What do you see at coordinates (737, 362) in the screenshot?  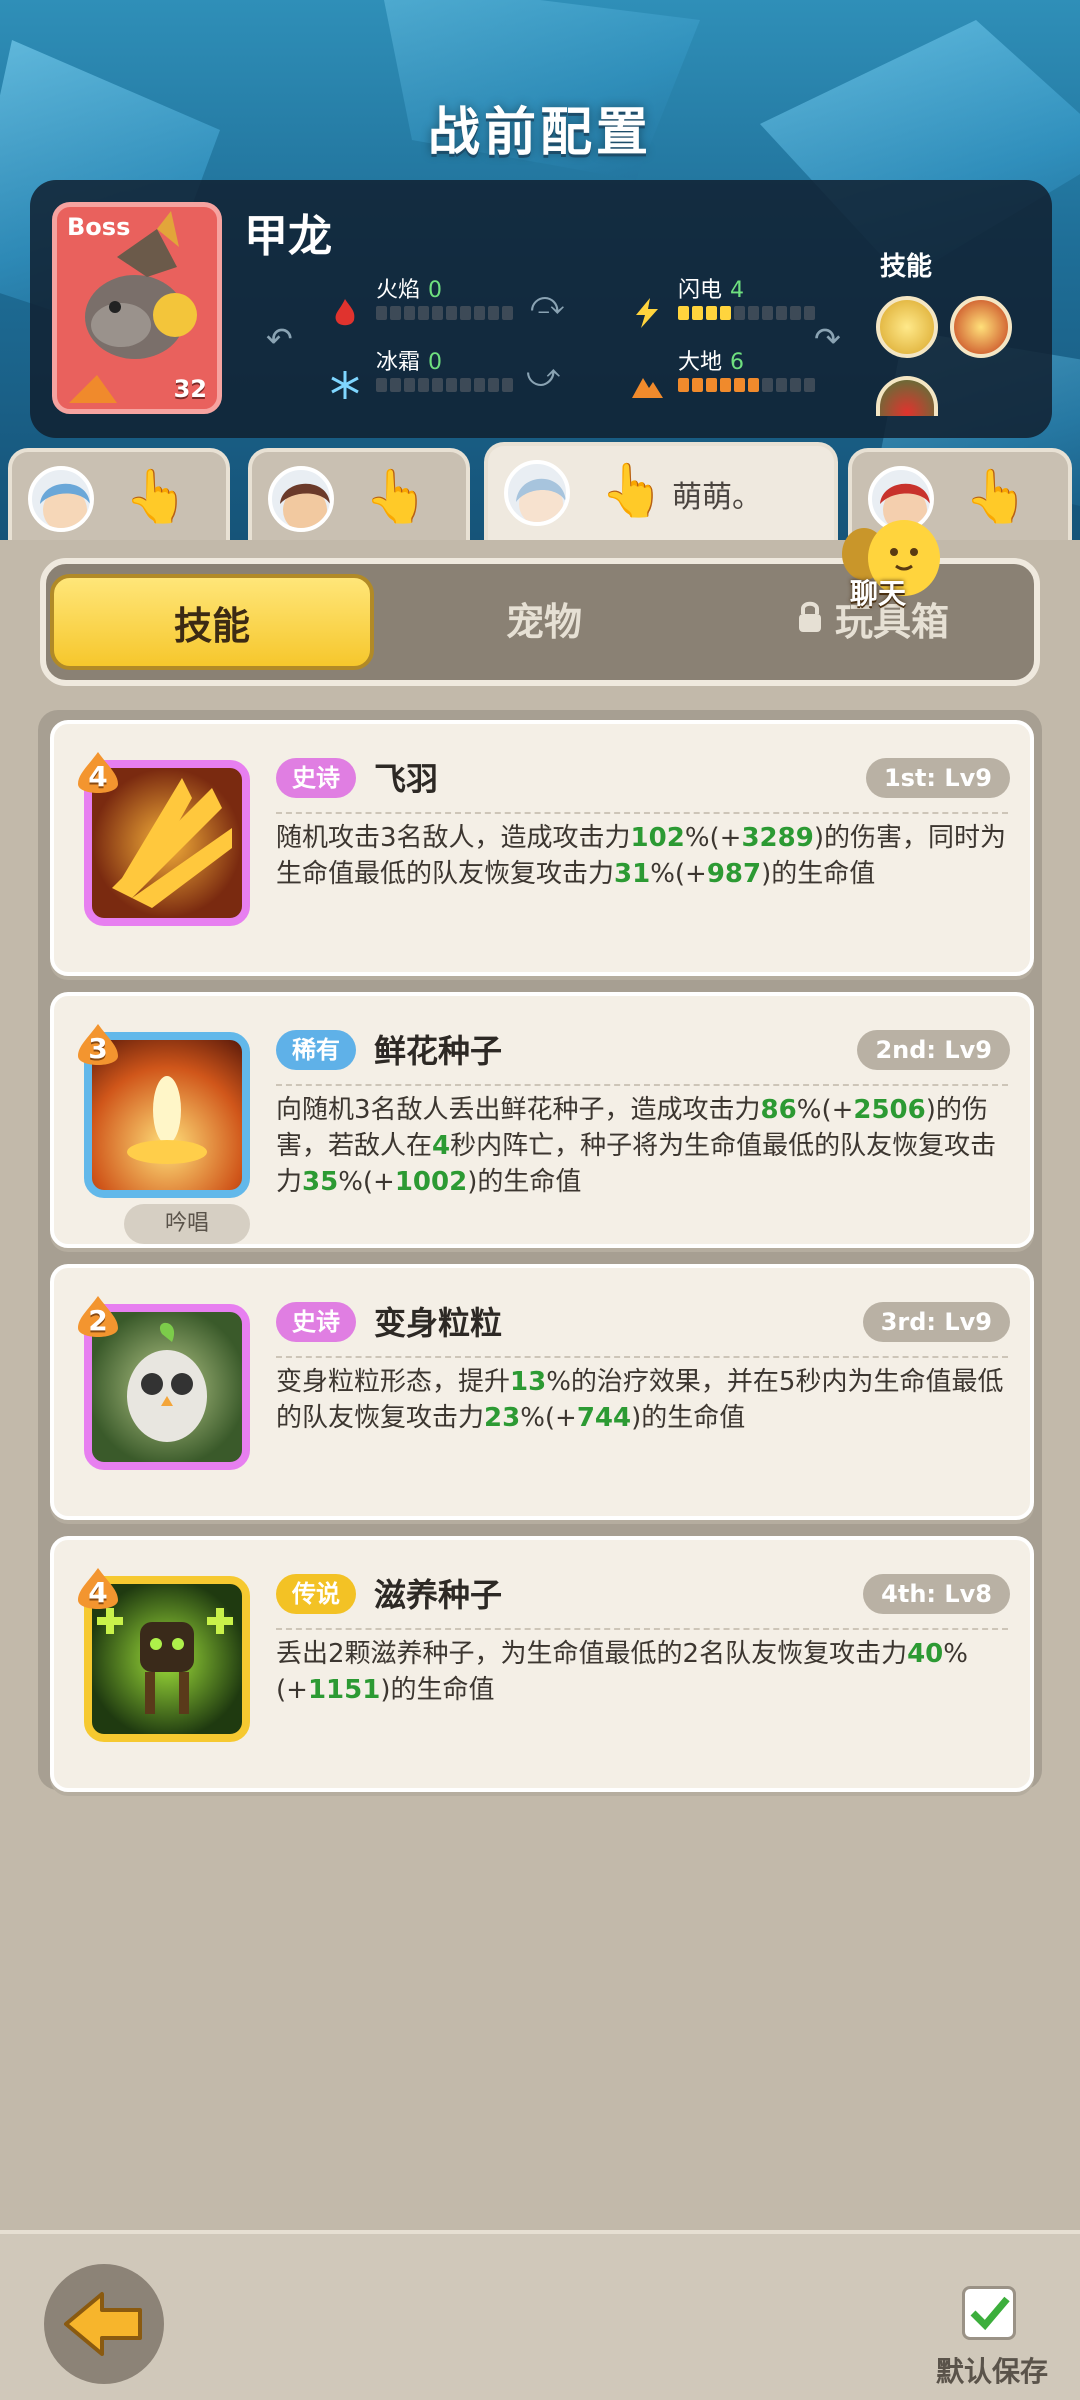 I see `stat-earth-value: 6` at bounding box center [737, 362].